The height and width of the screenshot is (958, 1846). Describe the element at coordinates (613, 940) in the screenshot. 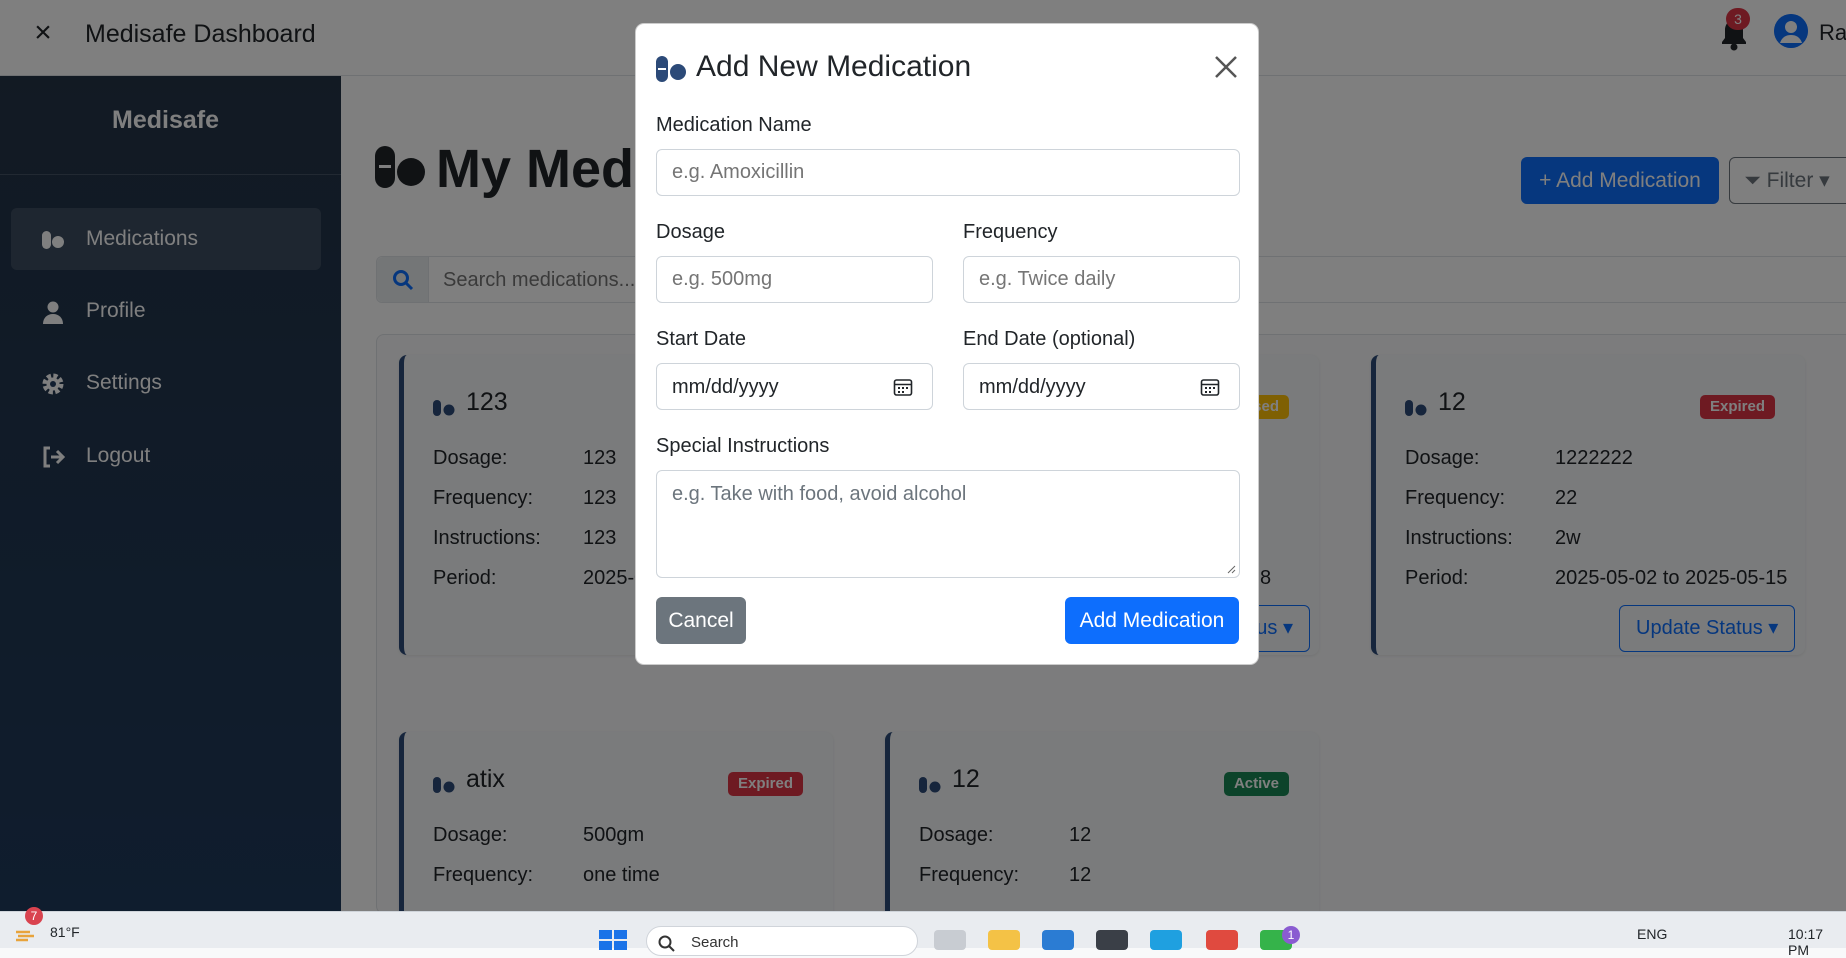

I see `windows-start-icon` at that location.